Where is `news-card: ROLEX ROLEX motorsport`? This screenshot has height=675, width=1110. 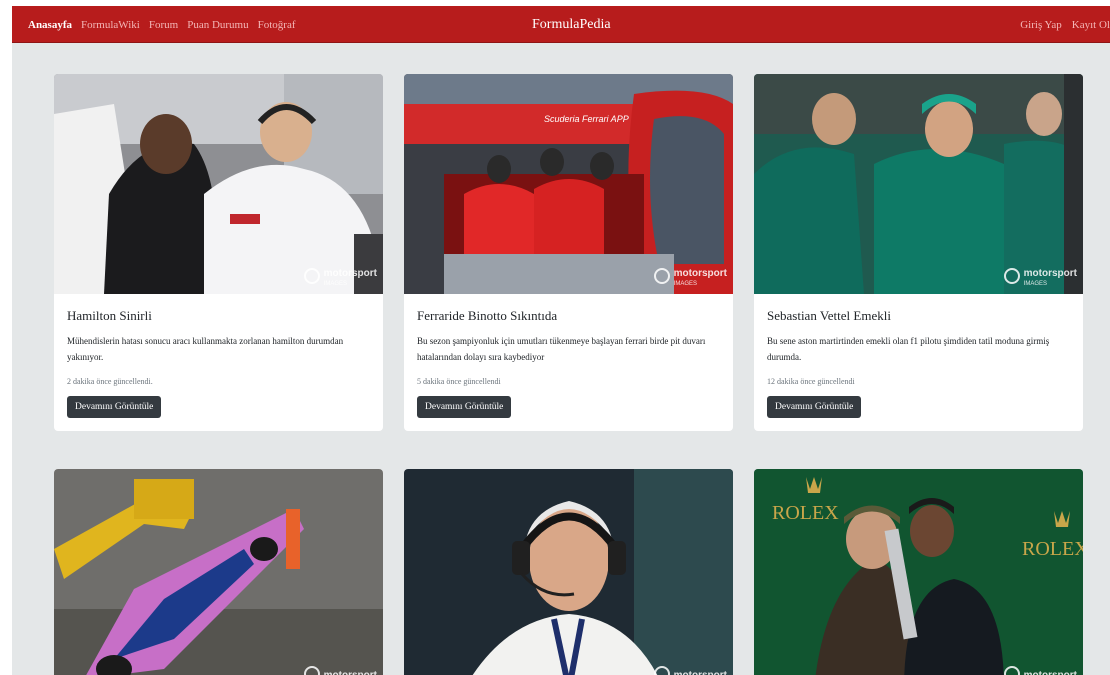 news-card: ROLEX ROLEX motorsport is located at coordinates (918, 572).